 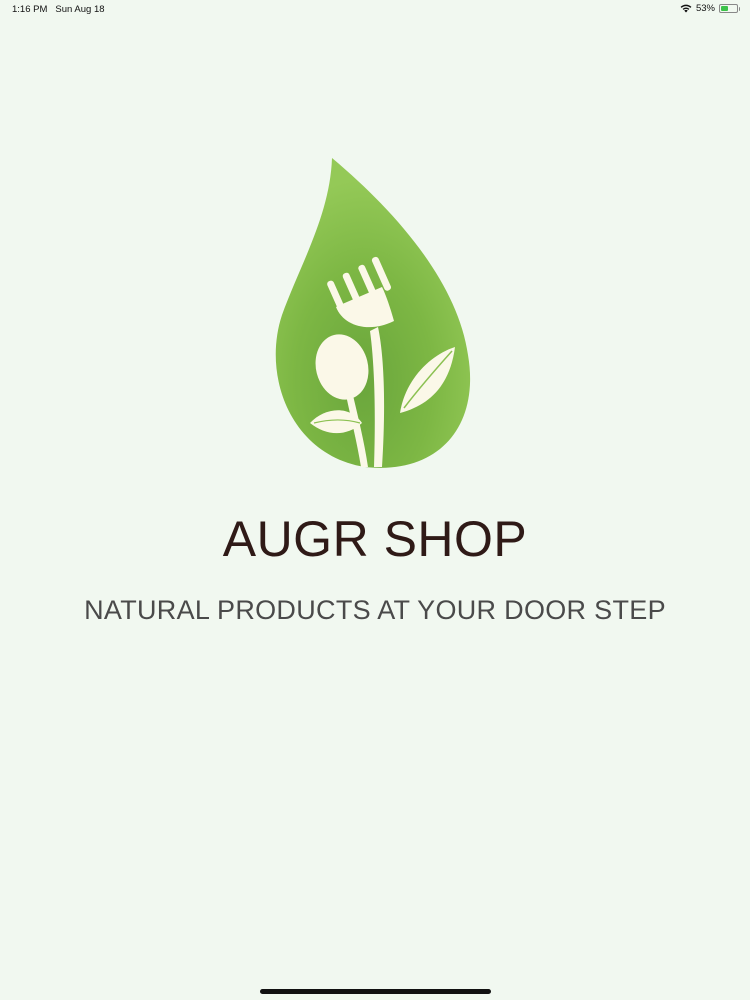 What do you see at coordinates (30, 9) in the screenshot?
I see `status-time: 1:16 PM` at bounding box center [30, 9].